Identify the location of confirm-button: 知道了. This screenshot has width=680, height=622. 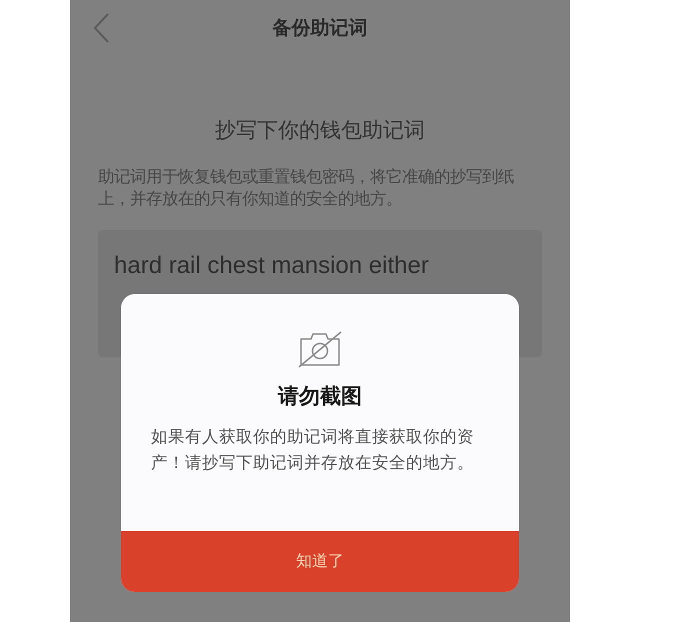
(320, 561).